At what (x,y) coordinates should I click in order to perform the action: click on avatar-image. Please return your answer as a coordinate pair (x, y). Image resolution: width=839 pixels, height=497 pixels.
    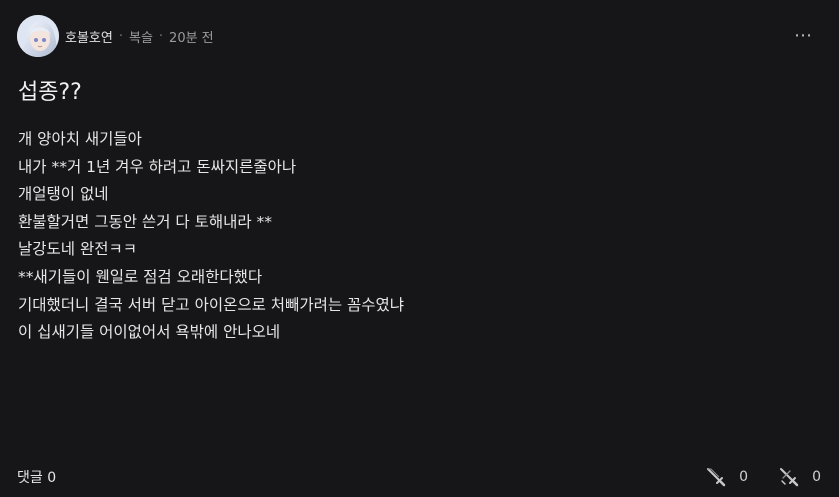
    Looking at the image, I should click on (38, 36).